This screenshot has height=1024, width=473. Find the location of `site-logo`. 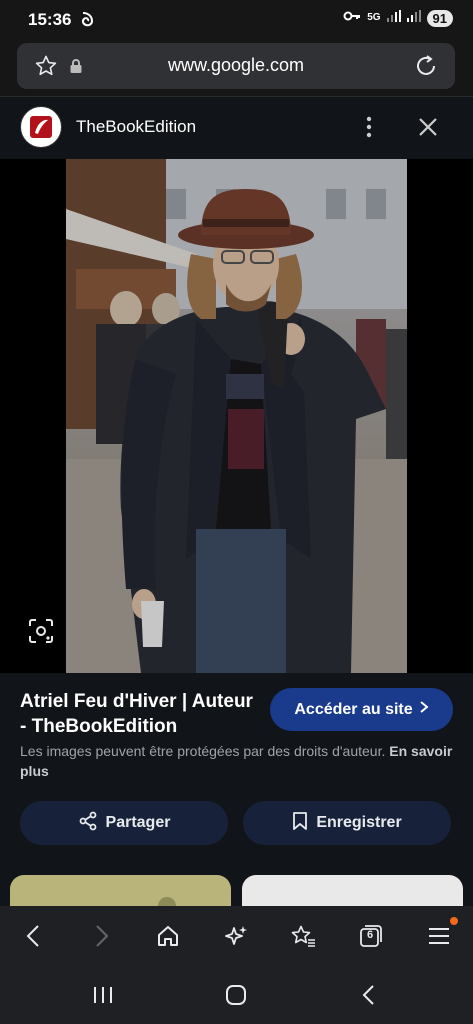

site-logo is located at coordinates (41, 127).